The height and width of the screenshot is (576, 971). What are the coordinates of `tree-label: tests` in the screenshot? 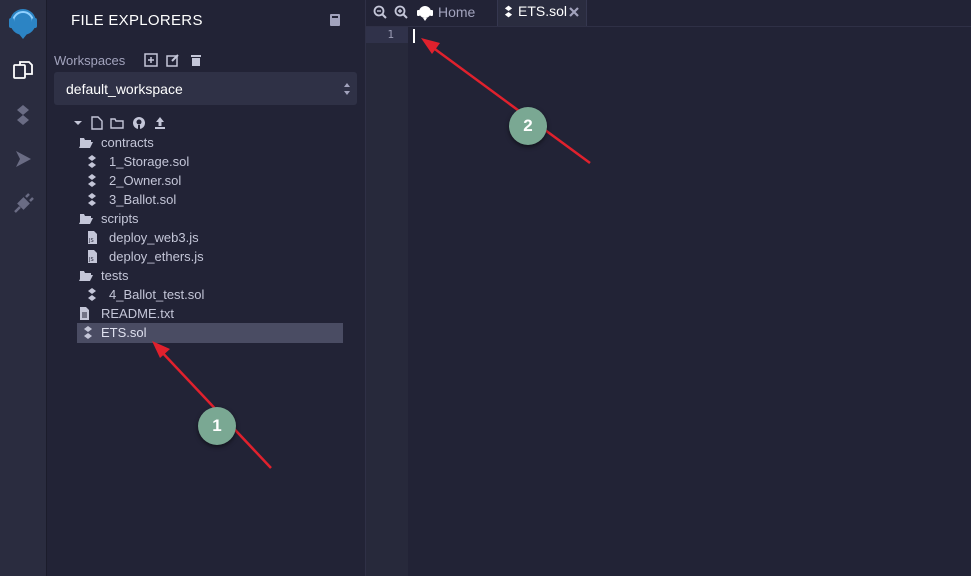 It's located at (115, 275).